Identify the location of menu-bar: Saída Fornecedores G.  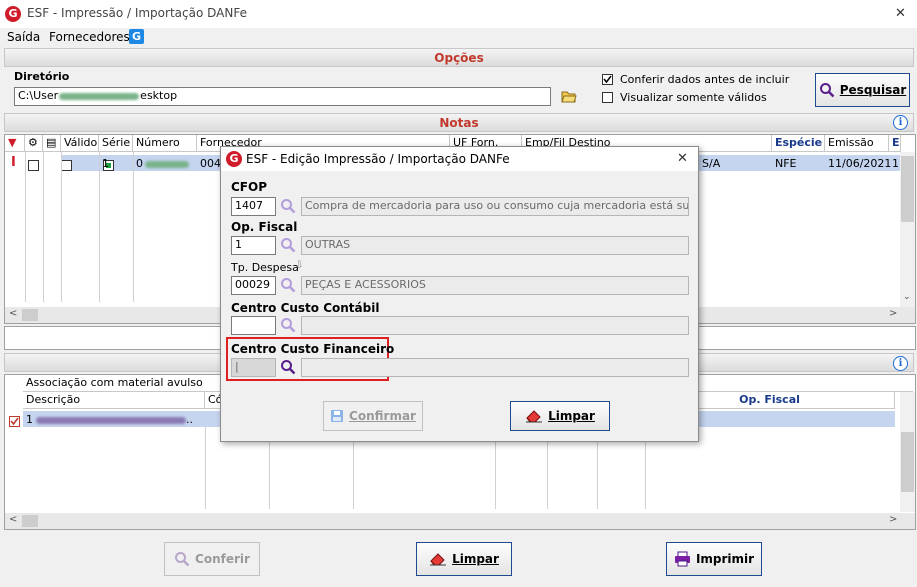
(458, 37).